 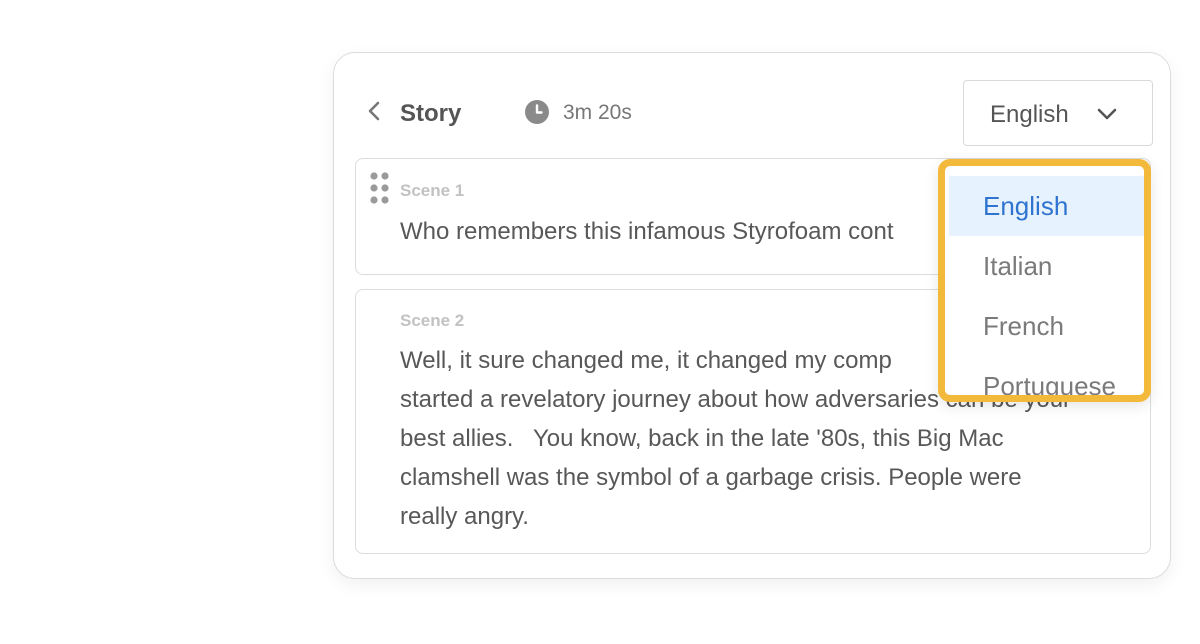 I want to click on story-header: Story 3m 20s English, so click(x=752, y=108).